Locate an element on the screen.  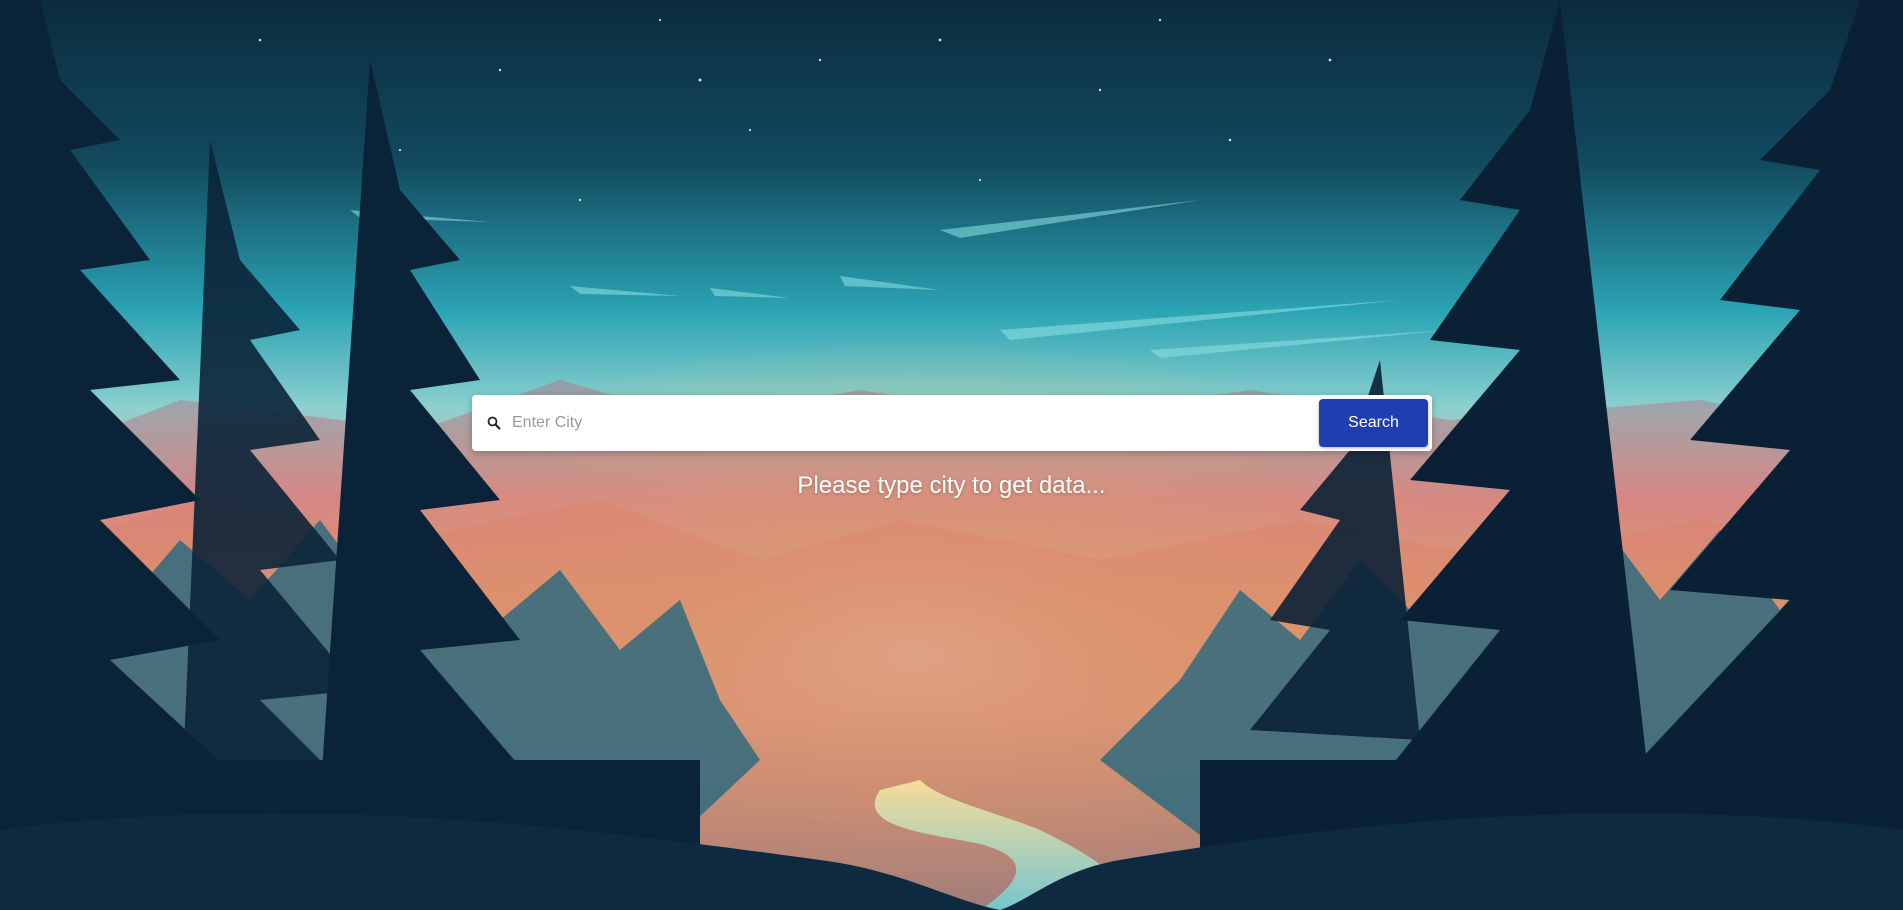
search-icon is located at coordinates (494, 423).